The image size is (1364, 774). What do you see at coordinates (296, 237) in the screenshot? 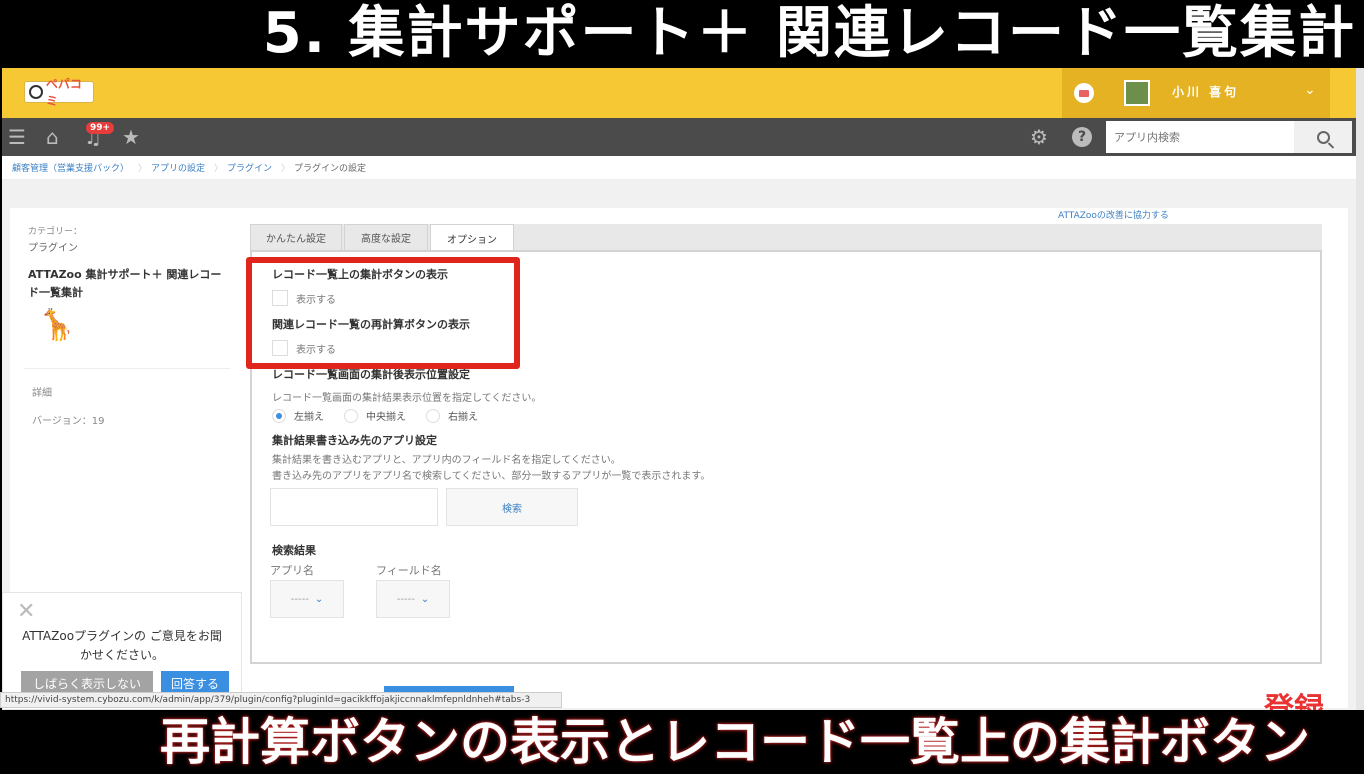
I see `tab-simple-settings: かんたん設定` at bounding box center [296, 237].